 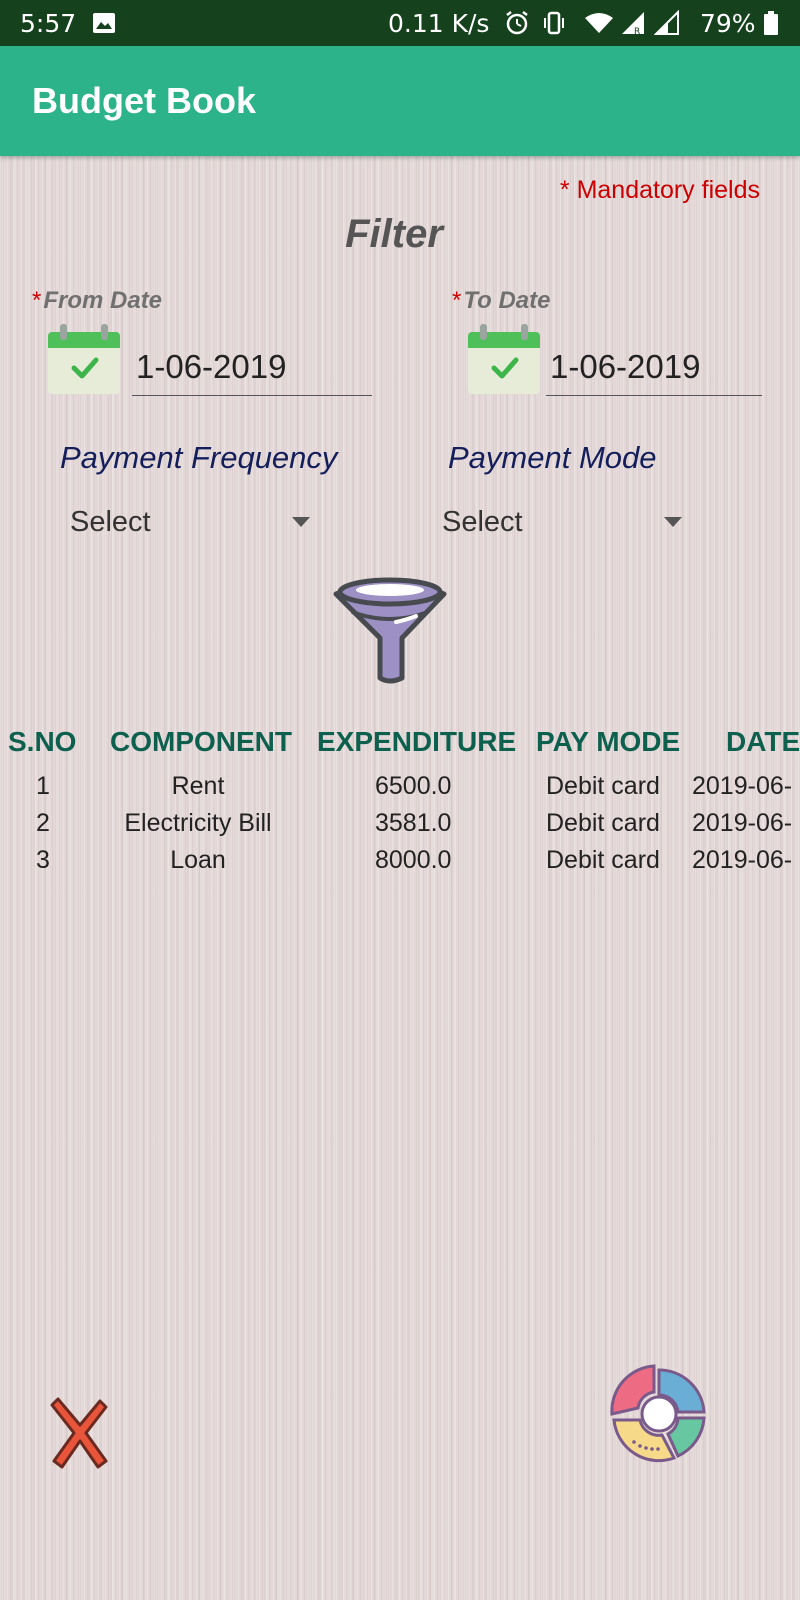 What do you see at coordinates (195, 522) in the screenshot?
I see `payment-frequency-dropdown: Select` at bounding box center [195, 522].